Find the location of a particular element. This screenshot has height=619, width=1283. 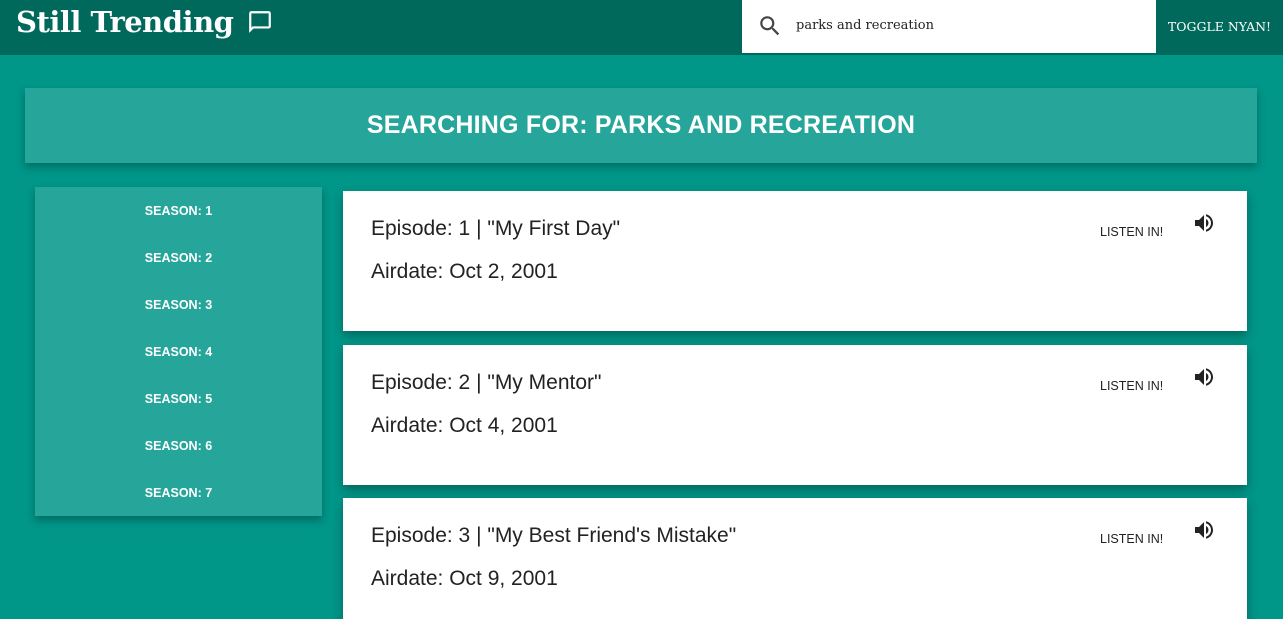

episode-airdate: Airdate: Oct 2, 2001 is located at coordinates (464, 271).